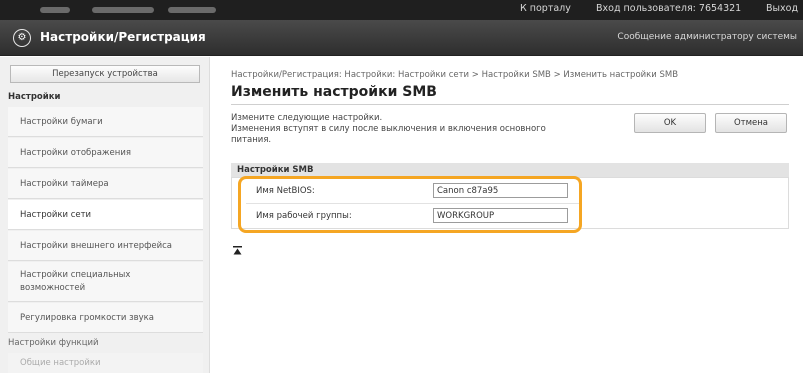 The width and height of the screenshot is (803, 373). What do you see at coordinates (669, 8) in the screenshot?
I see `login-user-text: Вход пользователя: 7654321` at bounding box center [669, 8].